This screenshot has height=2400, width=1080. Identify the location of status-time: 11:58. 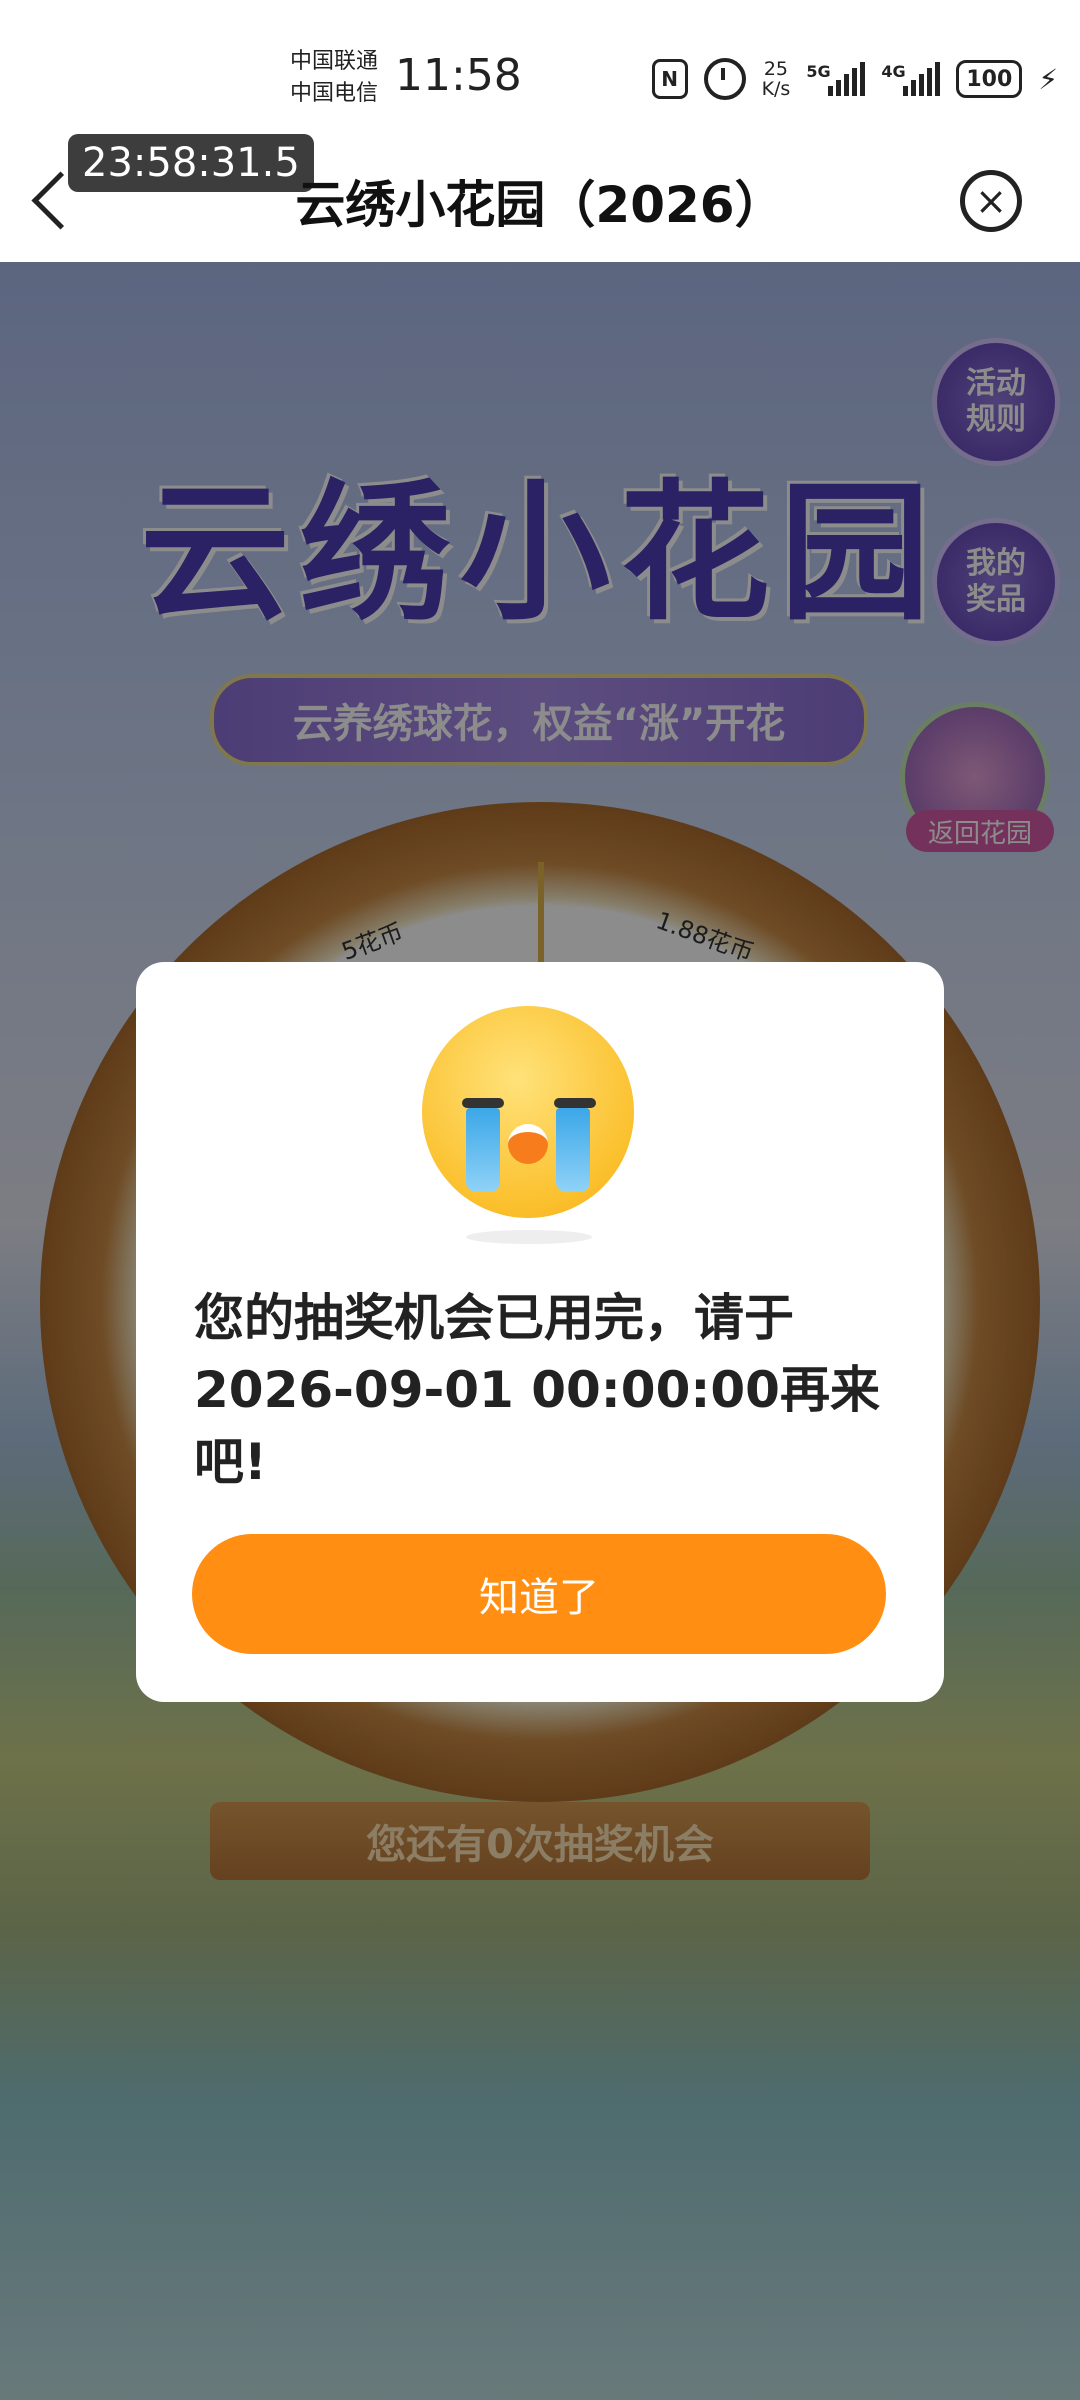
(458, 75).